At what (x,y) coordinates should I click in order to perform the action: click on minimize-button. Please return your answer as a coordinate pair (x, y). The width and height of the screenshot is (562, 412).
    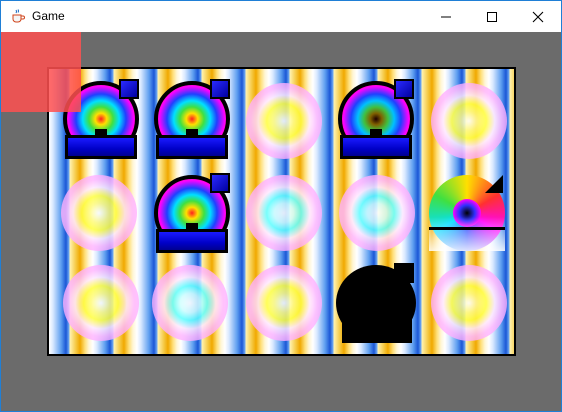
    Looking at the image, I should click on (446, 16).